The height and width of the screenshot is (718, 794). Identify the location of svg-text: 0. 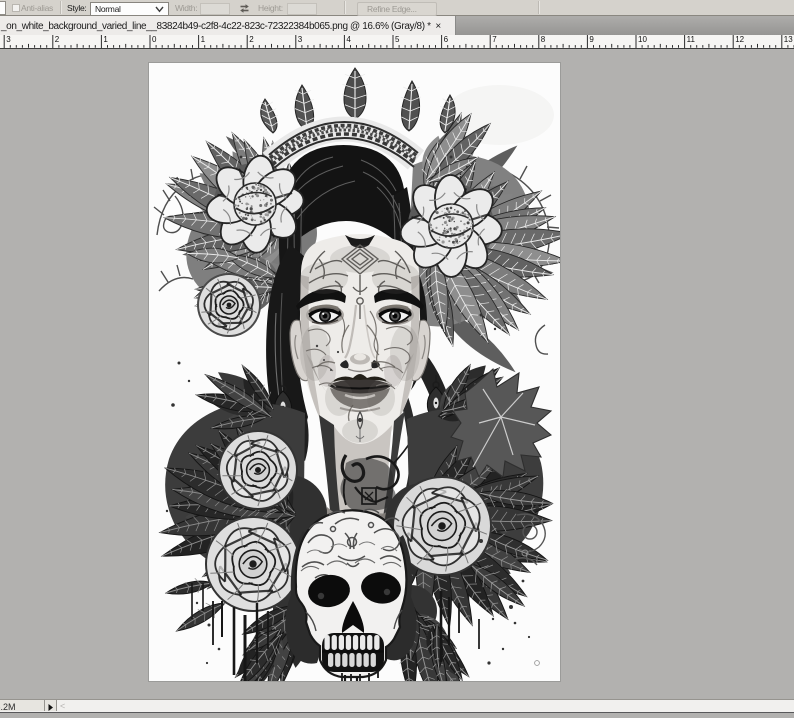
(154, 39).